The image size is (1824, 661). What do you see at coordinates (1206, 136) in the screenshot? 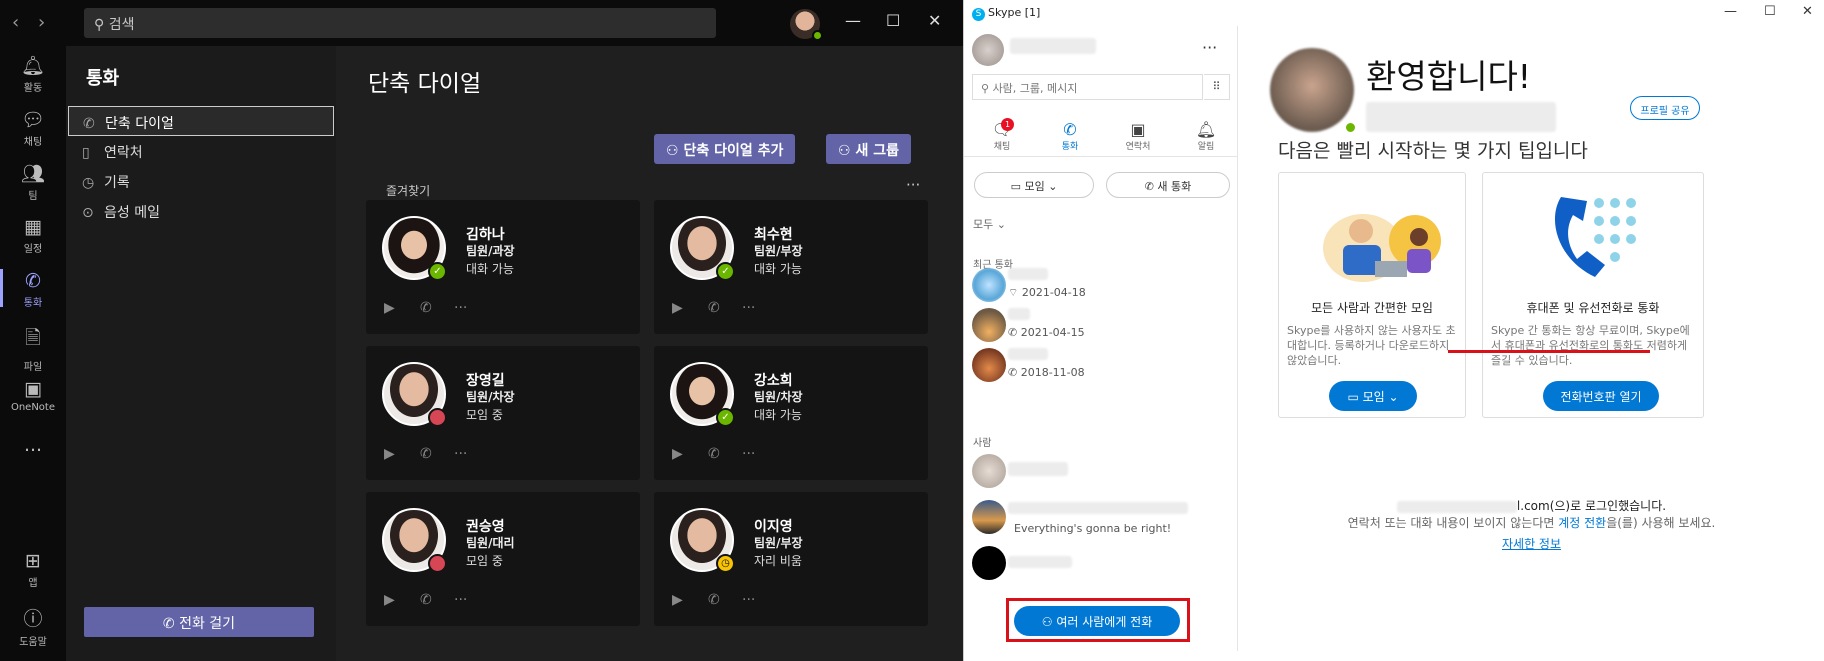
I see `tab-notifications: 🔔︎ 알림` at bounding box center [1206, 136].